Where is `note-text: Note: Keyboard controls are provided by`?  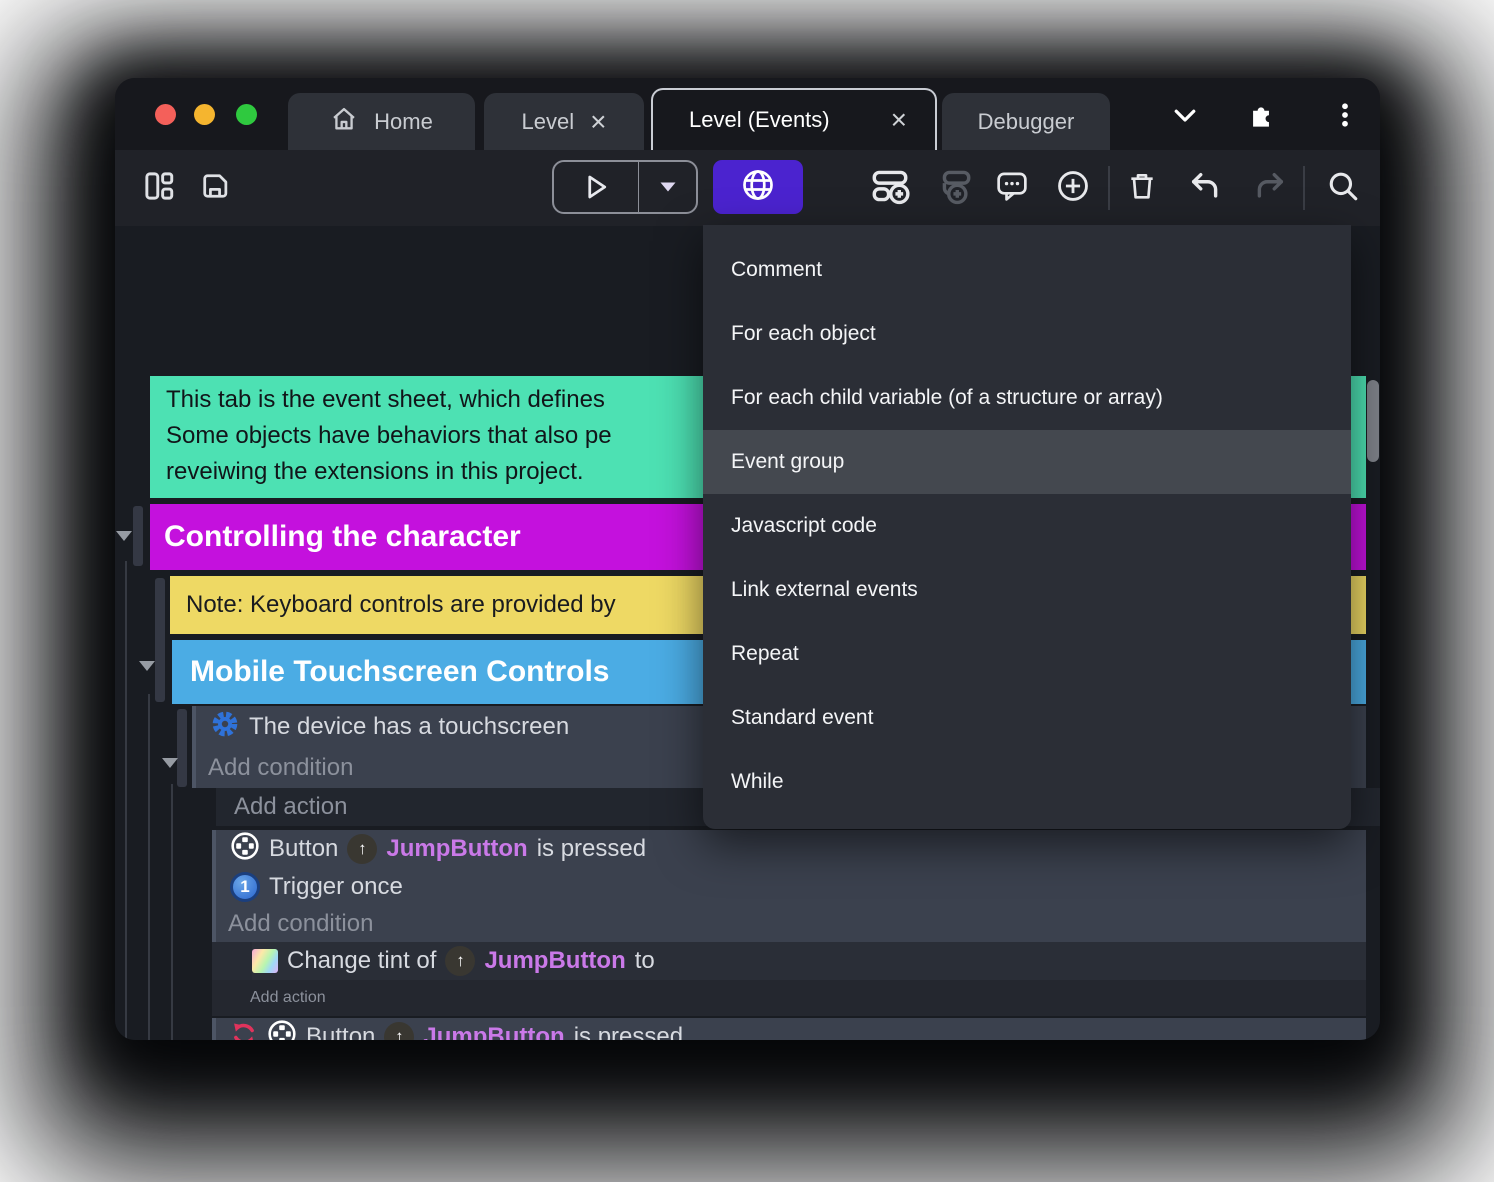
note-text: Note: Keyboard controls are provided by is located at coordinates (401, 604).